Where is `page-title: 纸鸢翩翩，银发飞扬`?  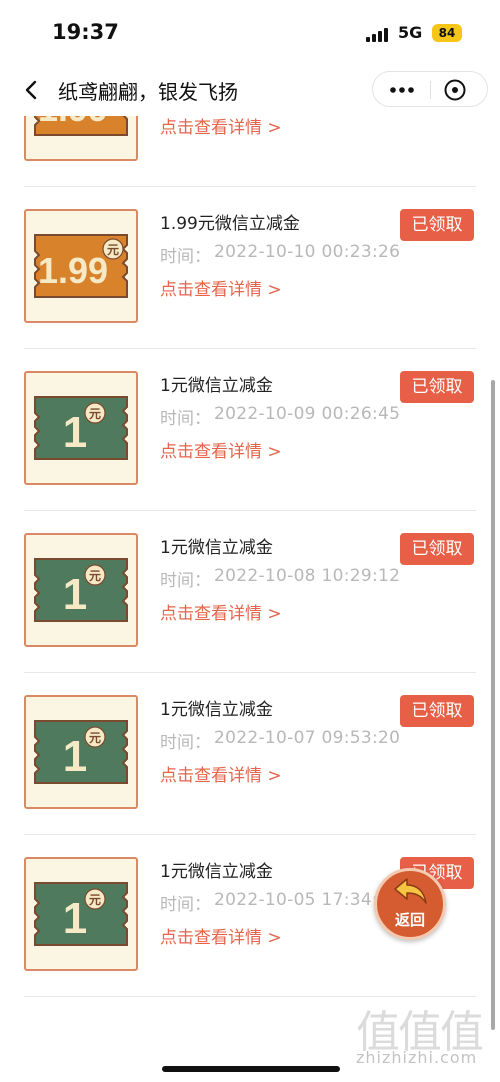 page-title: 纸鸢翩翩，银发飞扬 is located at coordinates (148, 92).